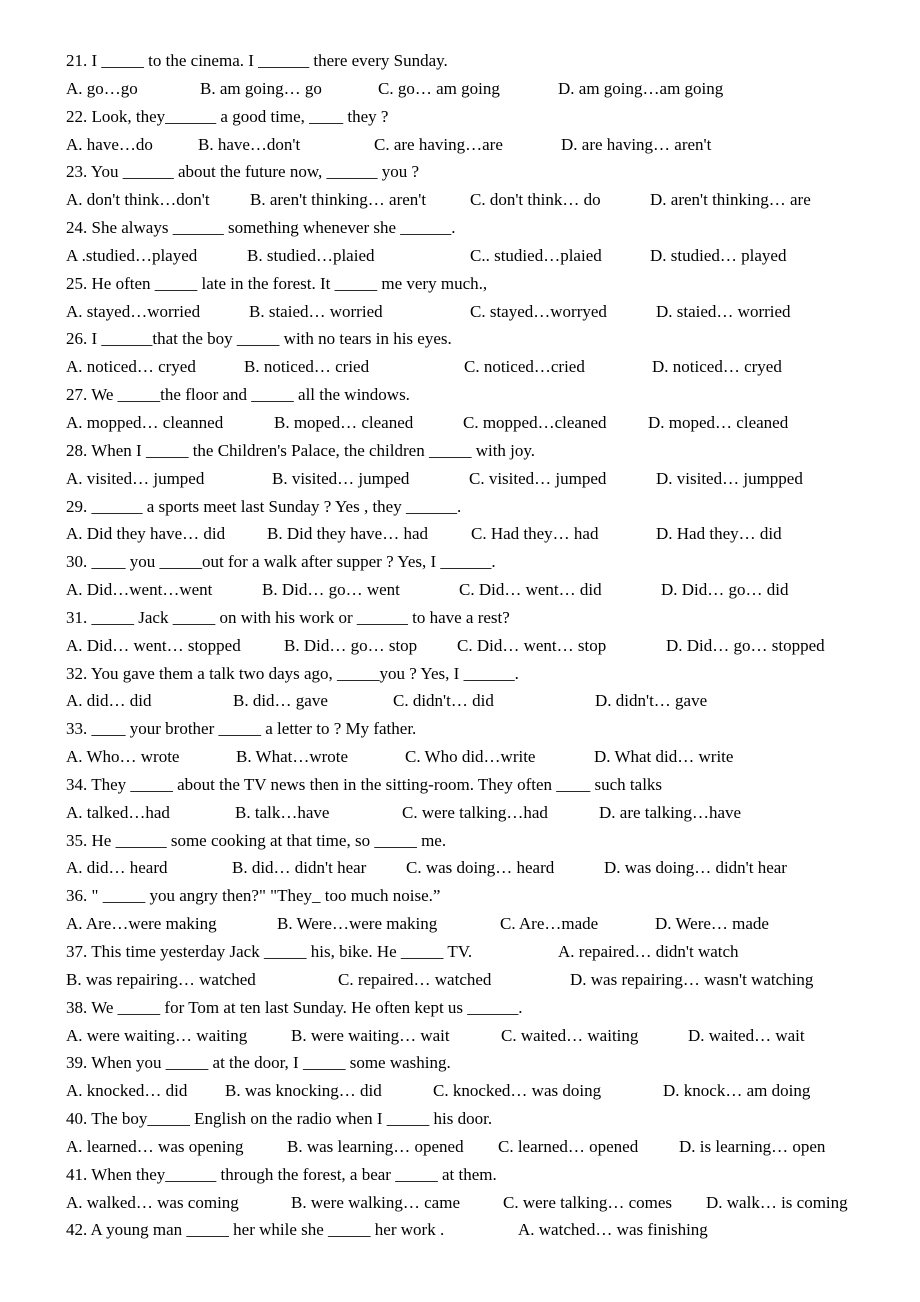 This screenshot has height=1302, width=920. Describe the element at coordinates (636, 145) in the screenshot. I see `answer-option: D. are having… aren't` at that location.